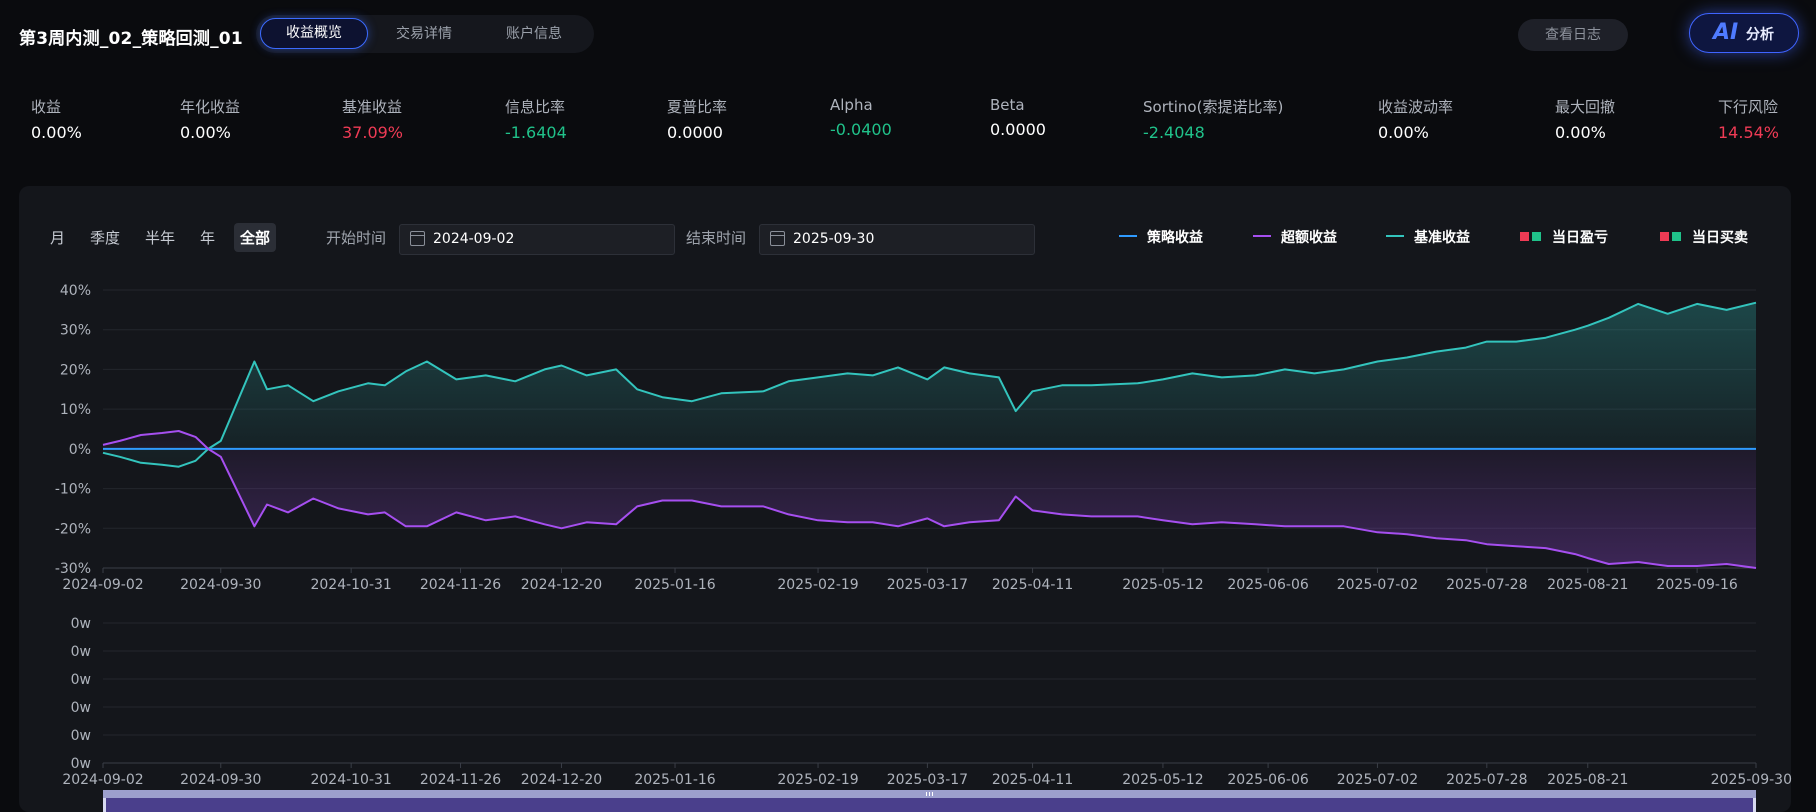  Describe the element at coordinates (697, 119) in the screenshot. I see `metric-sharpe-ratio: 夏普比率 0.0000` at that location.